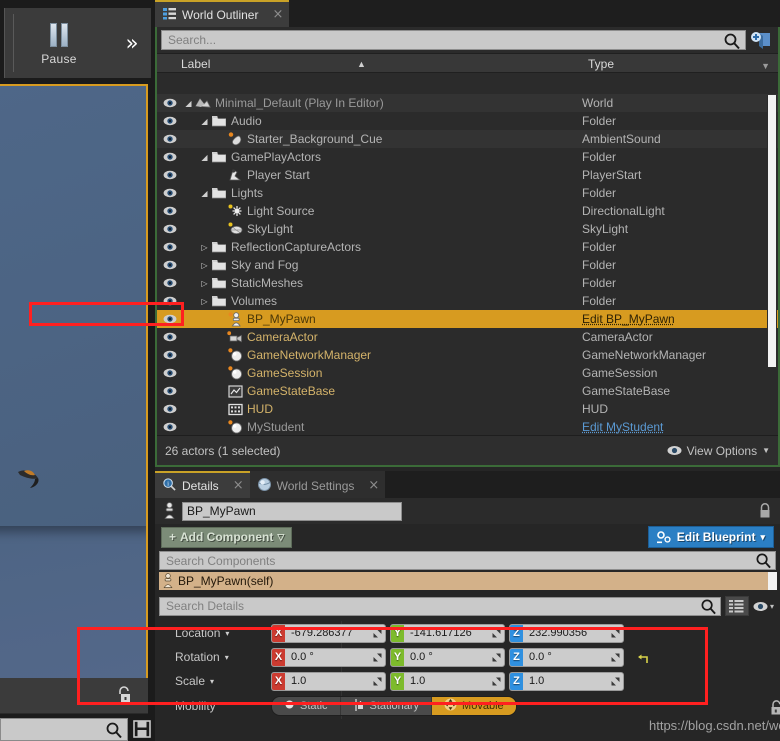 Image resolution: width=780 pixels, height=741 pixels. What do you see at coordinates (467, 319) in the screenshot?
I see `outliner-row: BP_MyPawn Edit BP_MyPawn` at bounding box center [467, 319].